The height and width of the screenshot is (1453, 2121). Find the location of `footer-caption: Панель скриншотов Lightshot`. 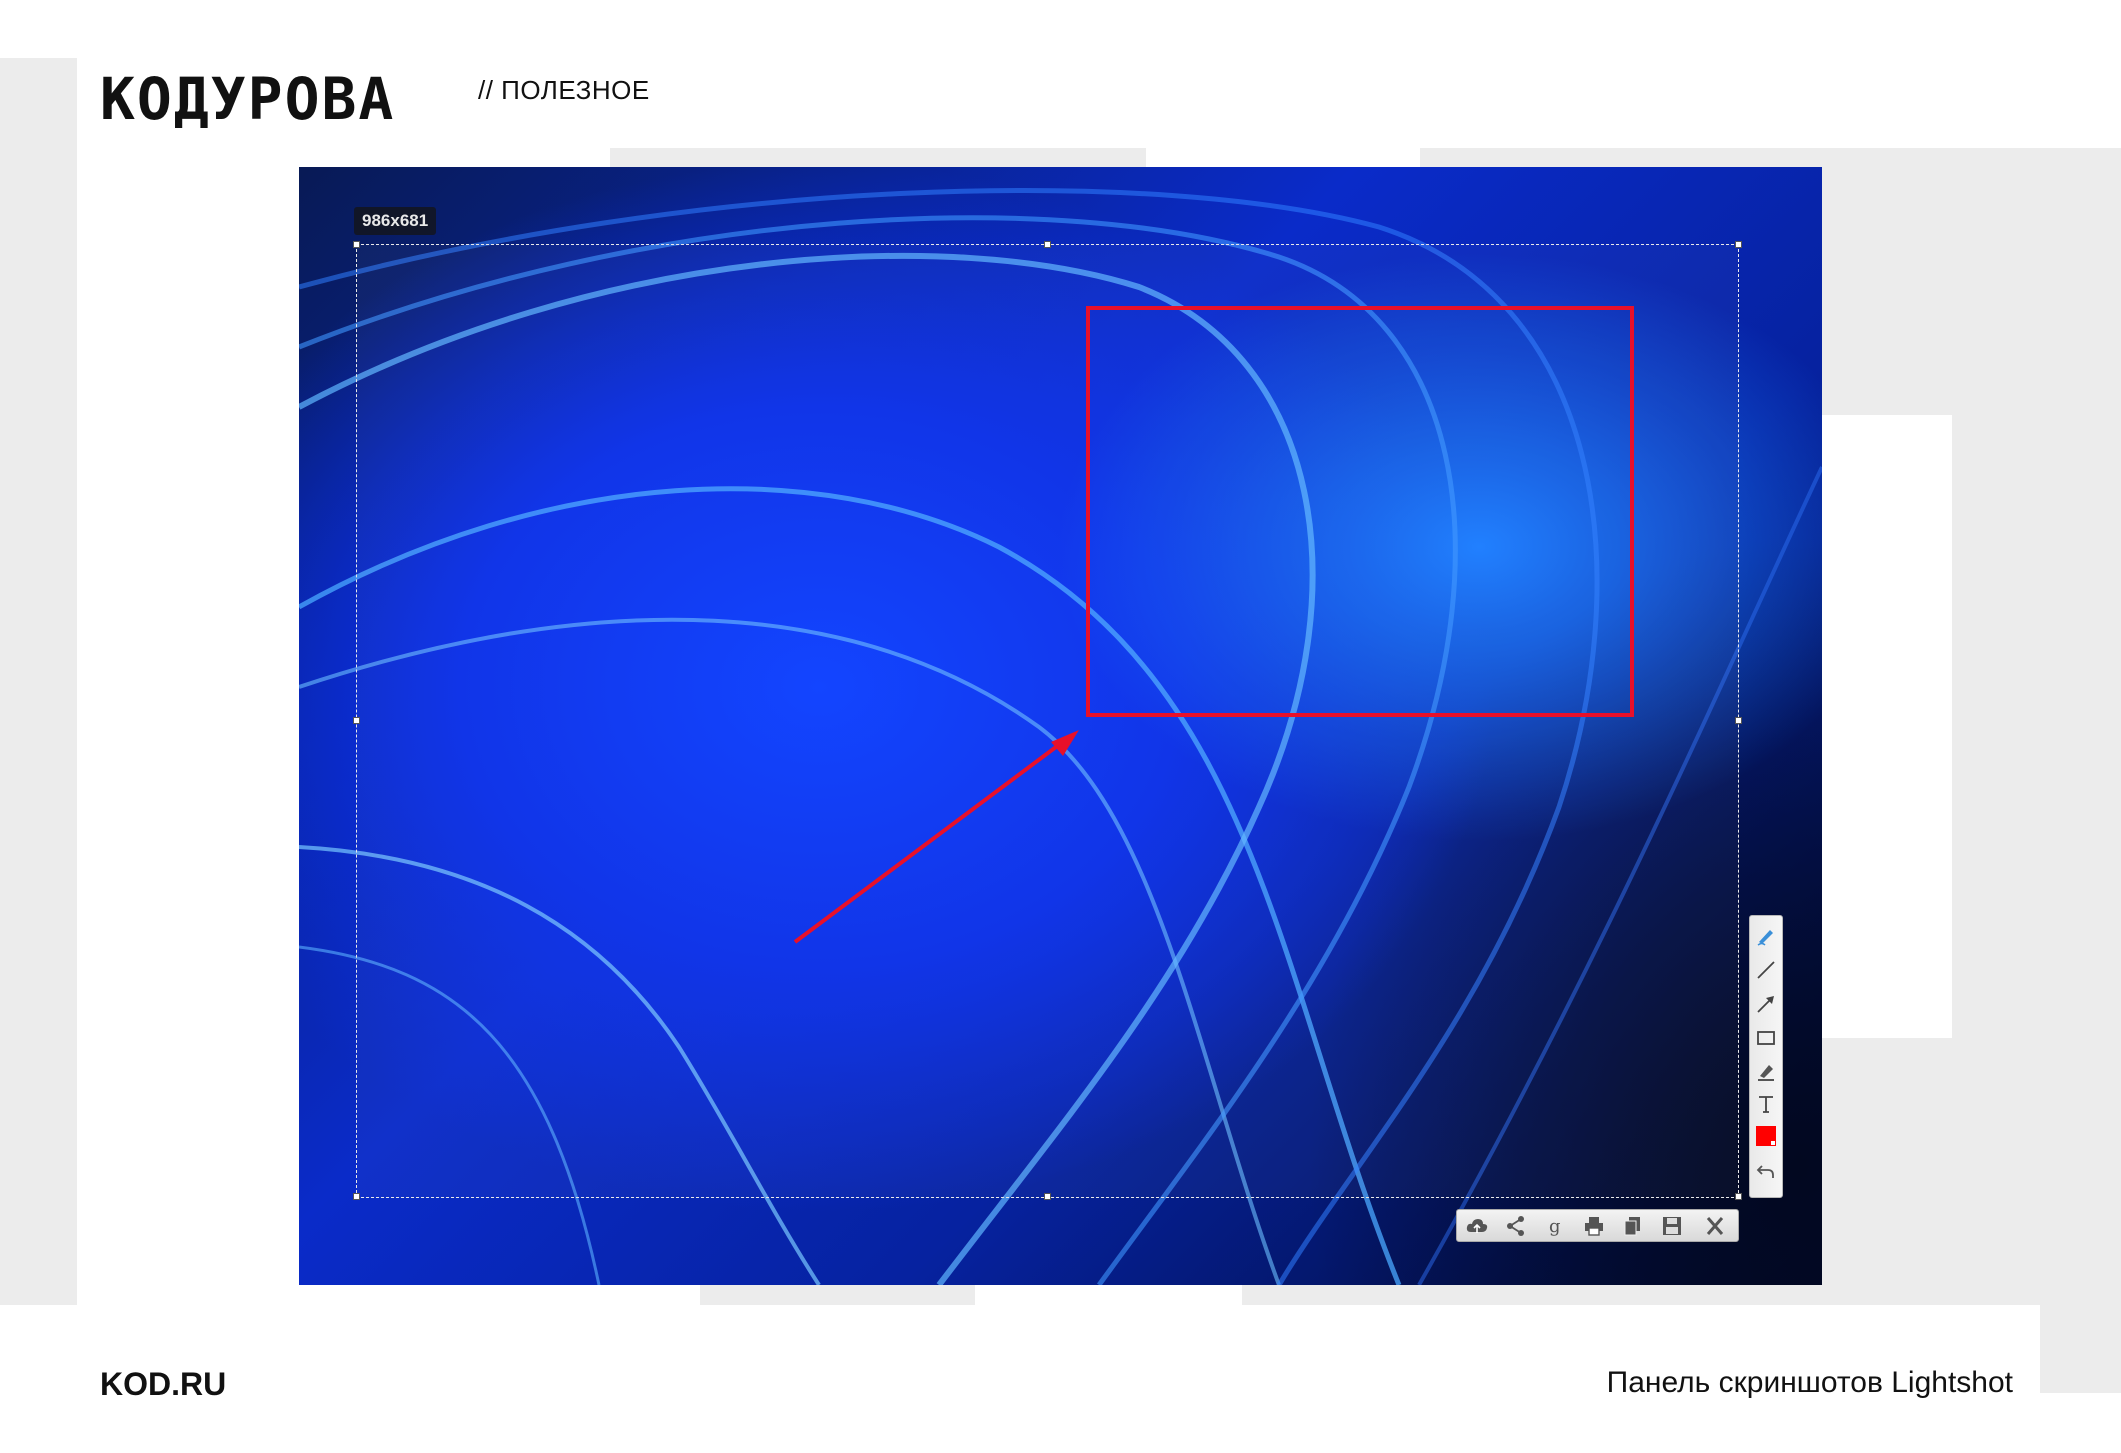

footer-caption: Панель скриншотов Lightshot is located at coordinates (1809, 1382).